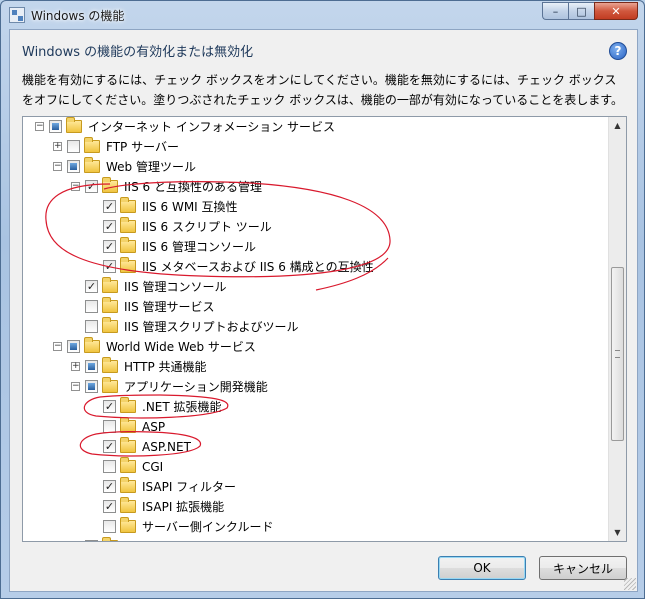  What do you see at coordinates (617, 532) in the screenshot?
I see `scroll-down-arrow-icon: ▼` at bounding box center [617, 532].